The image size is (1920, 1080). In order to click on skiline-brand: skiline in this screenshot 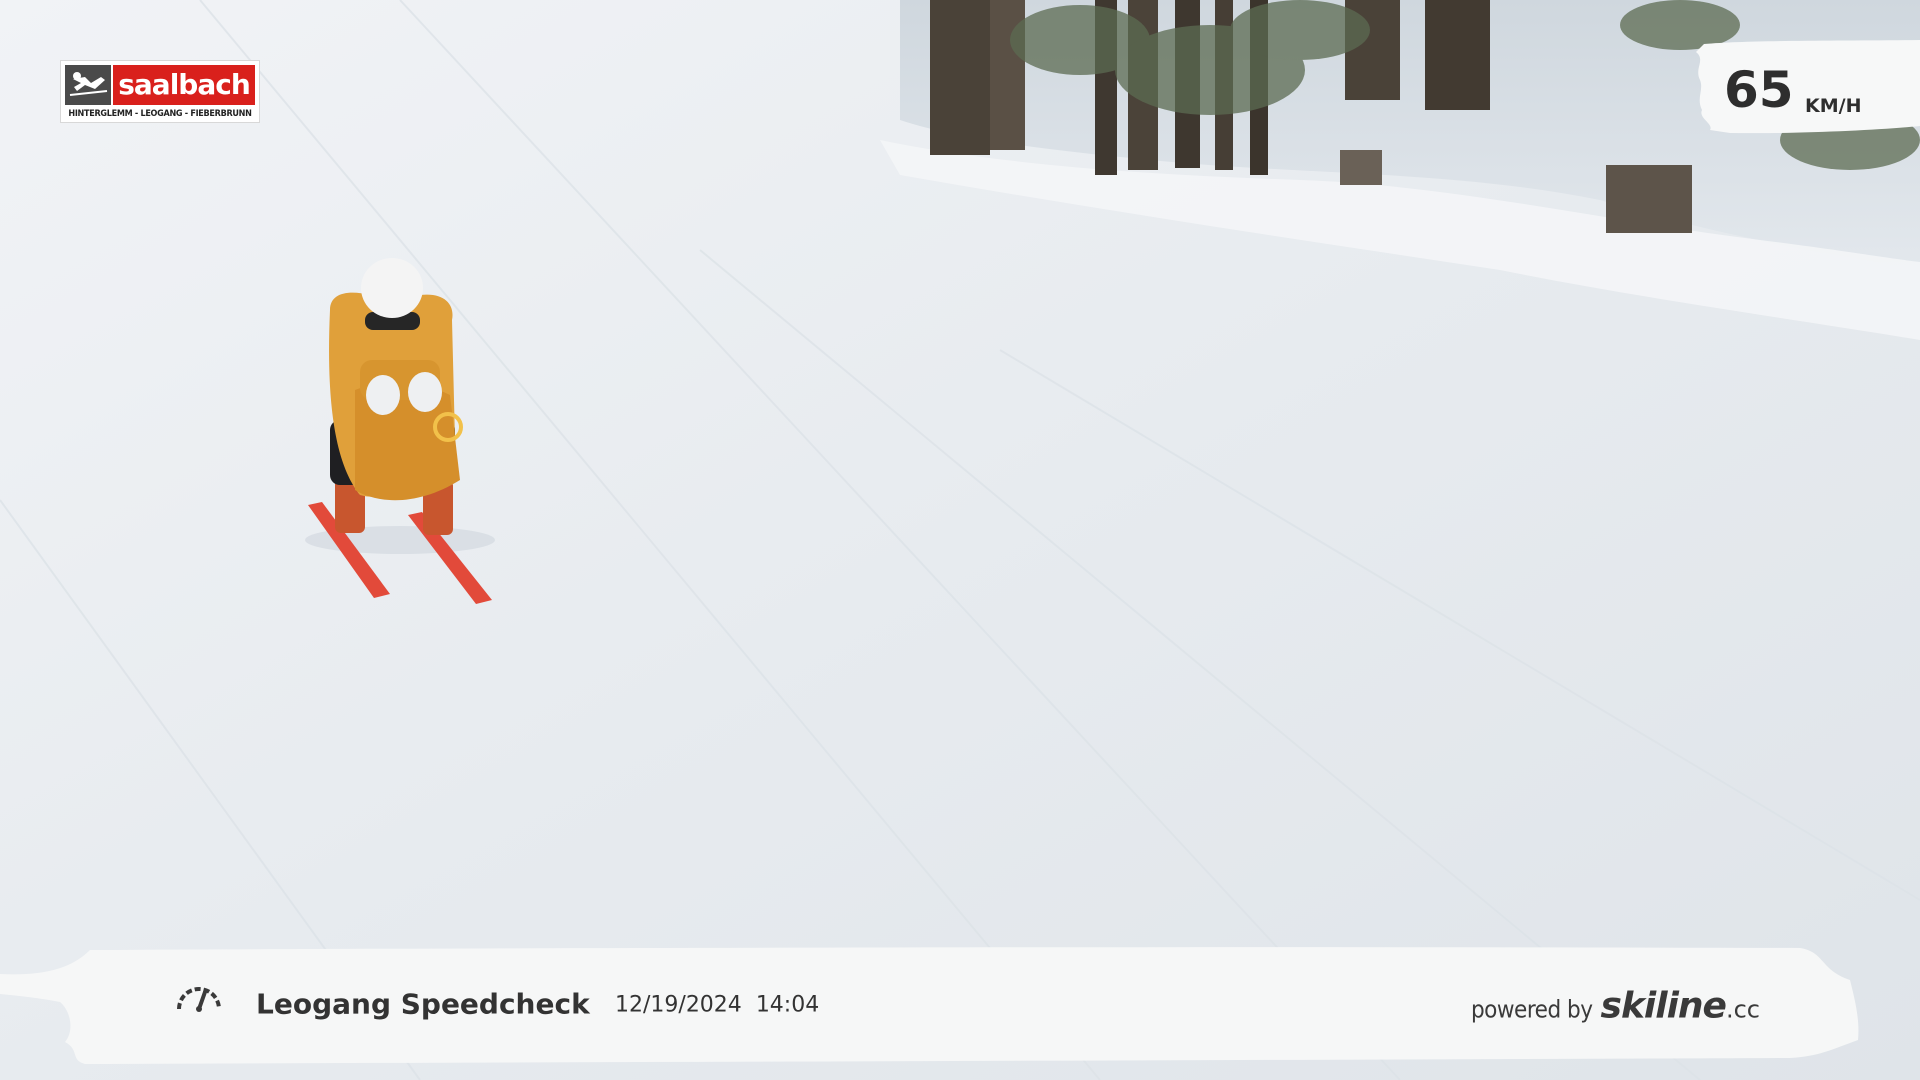, I will do `click(1663, 1006)`.